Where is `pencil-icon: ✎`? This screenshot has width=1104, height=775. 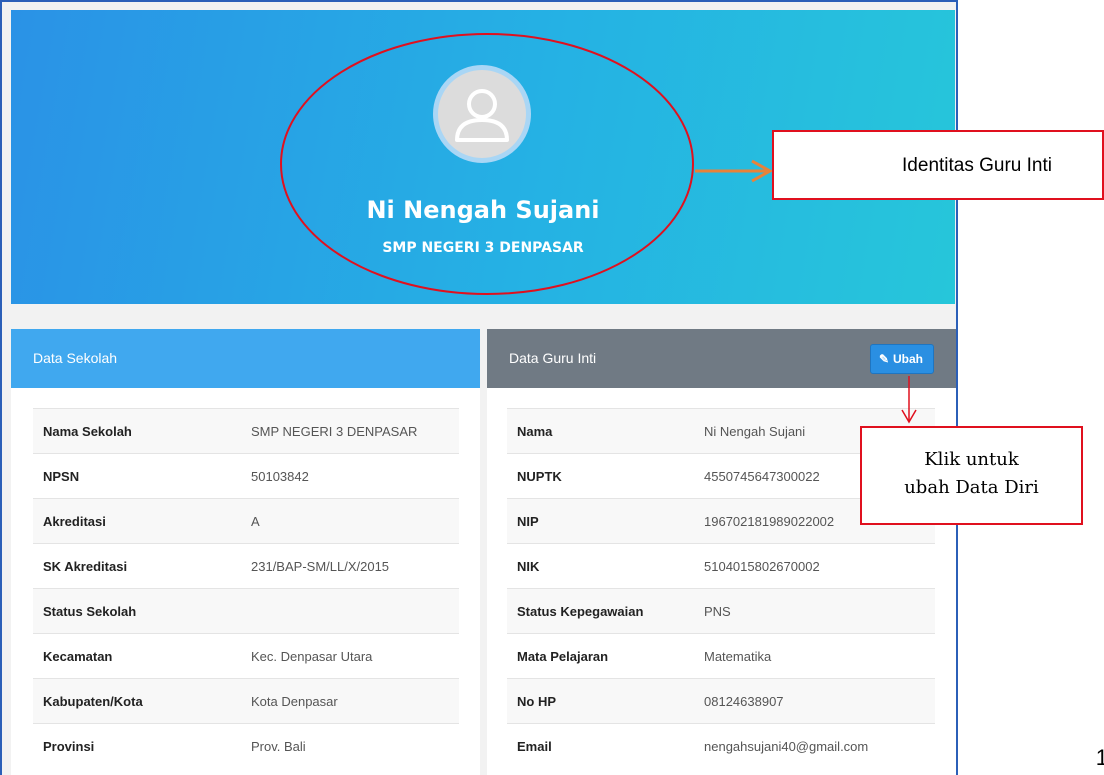 pencil-icon: ✎ is located at coordinates (883, 359).